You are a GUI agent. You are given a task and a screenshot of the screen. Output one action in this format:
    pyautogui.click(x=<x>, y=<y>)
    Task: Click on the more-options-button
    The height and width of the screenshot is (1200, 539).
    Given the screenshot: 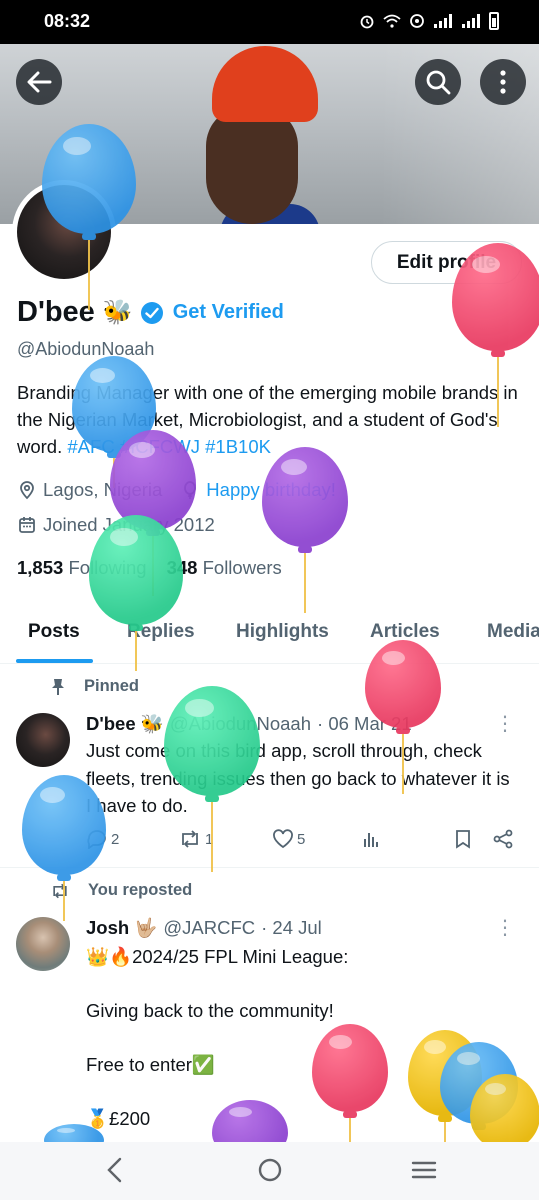 What is the action you would take?
    pyautogui.click(x=503, y=82)
    